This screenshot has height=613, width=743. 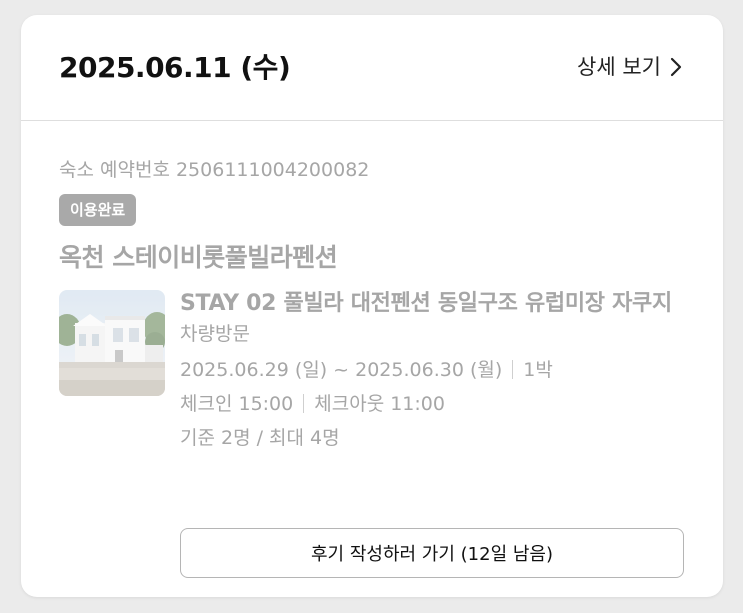 What do you see at coordinates (432, 553) in the screenshot?
I see `write-review-button: 후기 작성하러 가기 (12일 남음)` at bounding box center [432, 553].